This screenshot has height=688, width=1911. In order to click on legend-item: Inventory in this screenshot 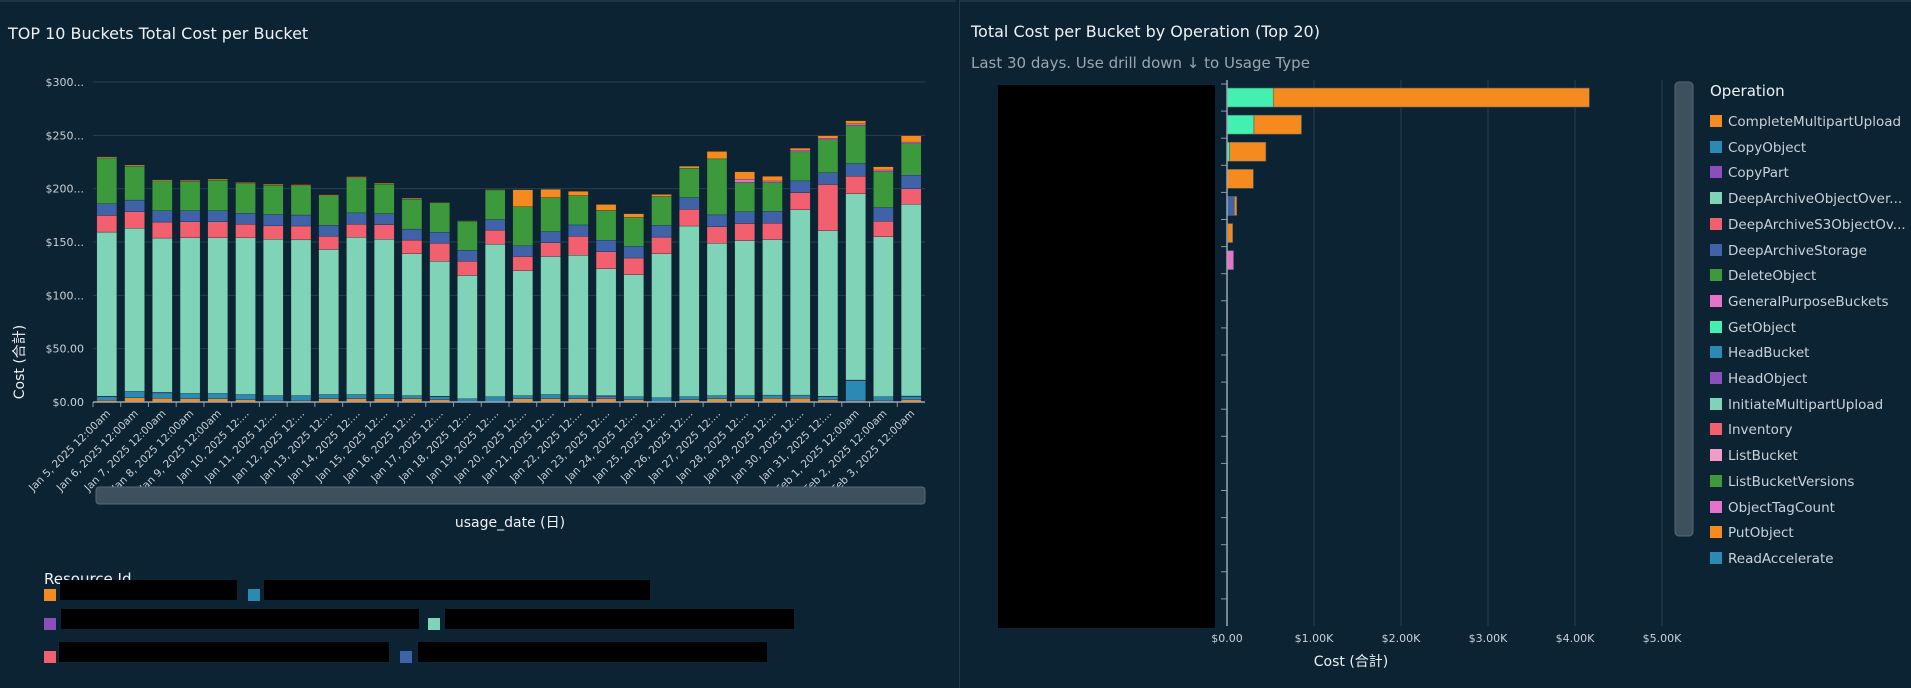, I will do `click(1751, 430)`.